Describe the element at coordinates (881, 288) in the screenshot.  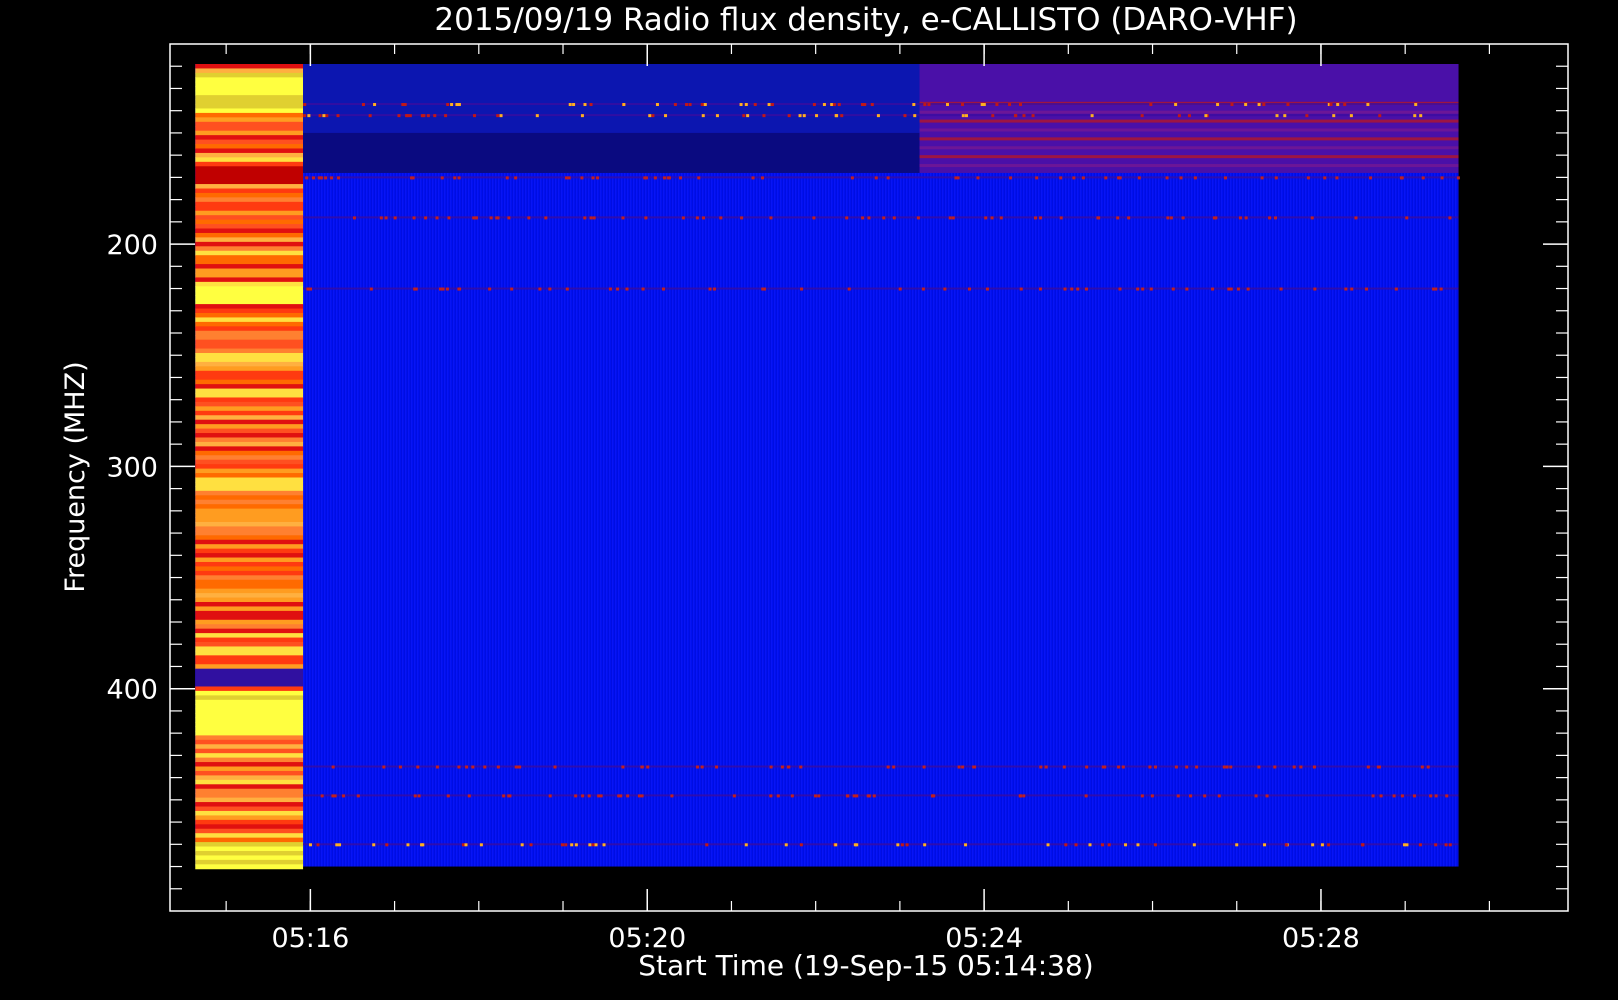
I see `rfi-line` at that location.